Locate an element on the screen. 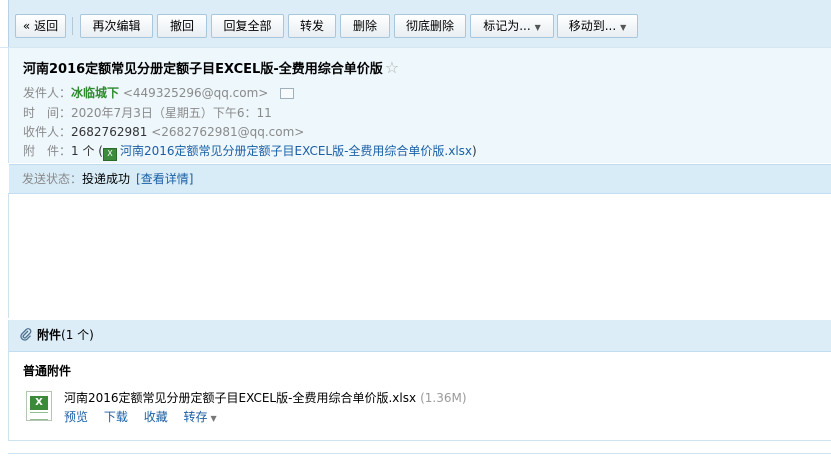 The image size is (831, 456). attachment-actions: 预览 下载 收藏 转存 ▼ is located at coordinates (140, 416).